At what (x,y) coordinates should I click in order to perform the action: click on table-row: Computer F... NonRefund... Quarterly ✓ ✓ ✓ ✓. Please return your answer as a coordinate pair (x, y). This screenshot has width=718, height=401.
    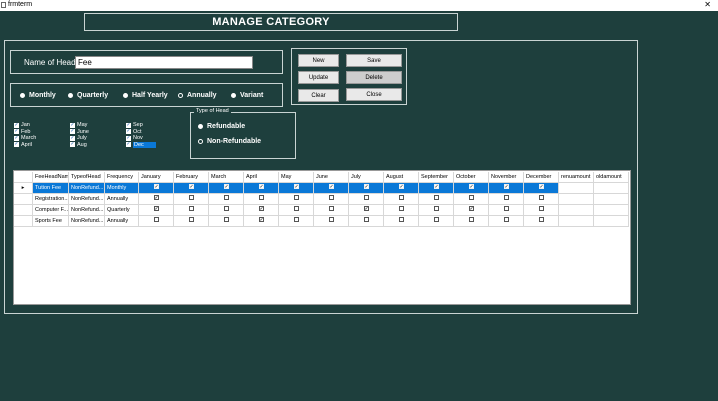
    Looking at the image, I should click on (321, 210).